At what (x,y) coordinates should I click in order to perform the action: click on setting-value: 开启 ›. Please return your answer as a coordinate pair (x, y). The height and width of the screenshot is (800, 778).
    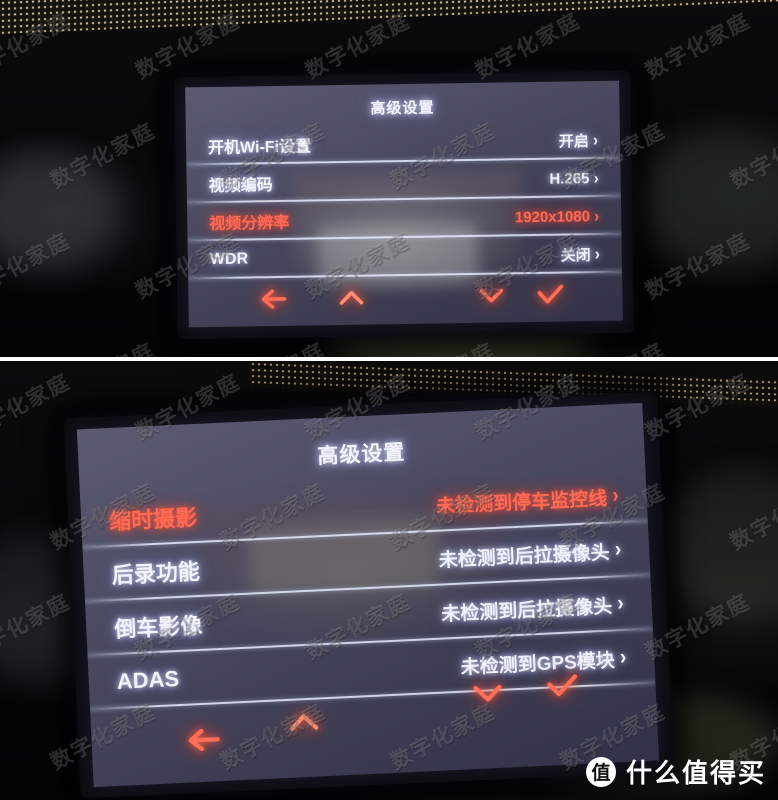
    Looking at the image, I should click on (579, 140).